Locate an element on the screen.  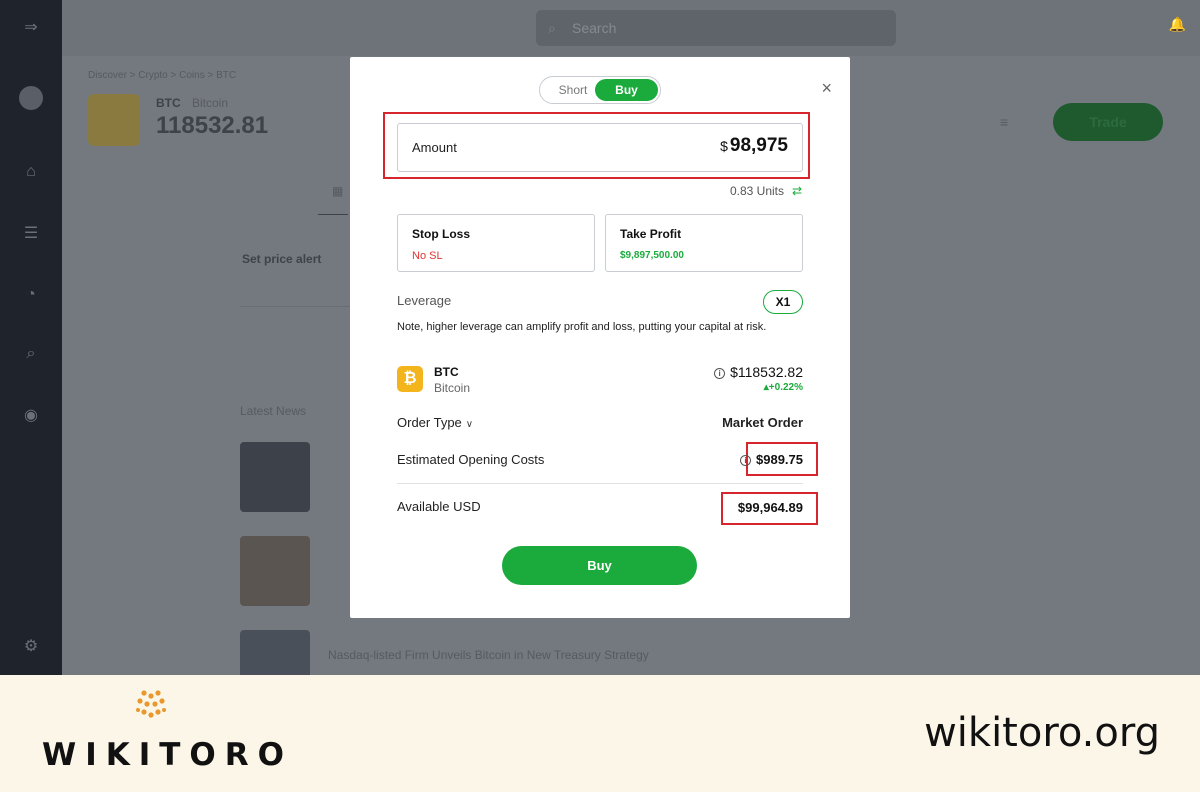
search-icon: ⌕ is located at coordinates (552, 28).